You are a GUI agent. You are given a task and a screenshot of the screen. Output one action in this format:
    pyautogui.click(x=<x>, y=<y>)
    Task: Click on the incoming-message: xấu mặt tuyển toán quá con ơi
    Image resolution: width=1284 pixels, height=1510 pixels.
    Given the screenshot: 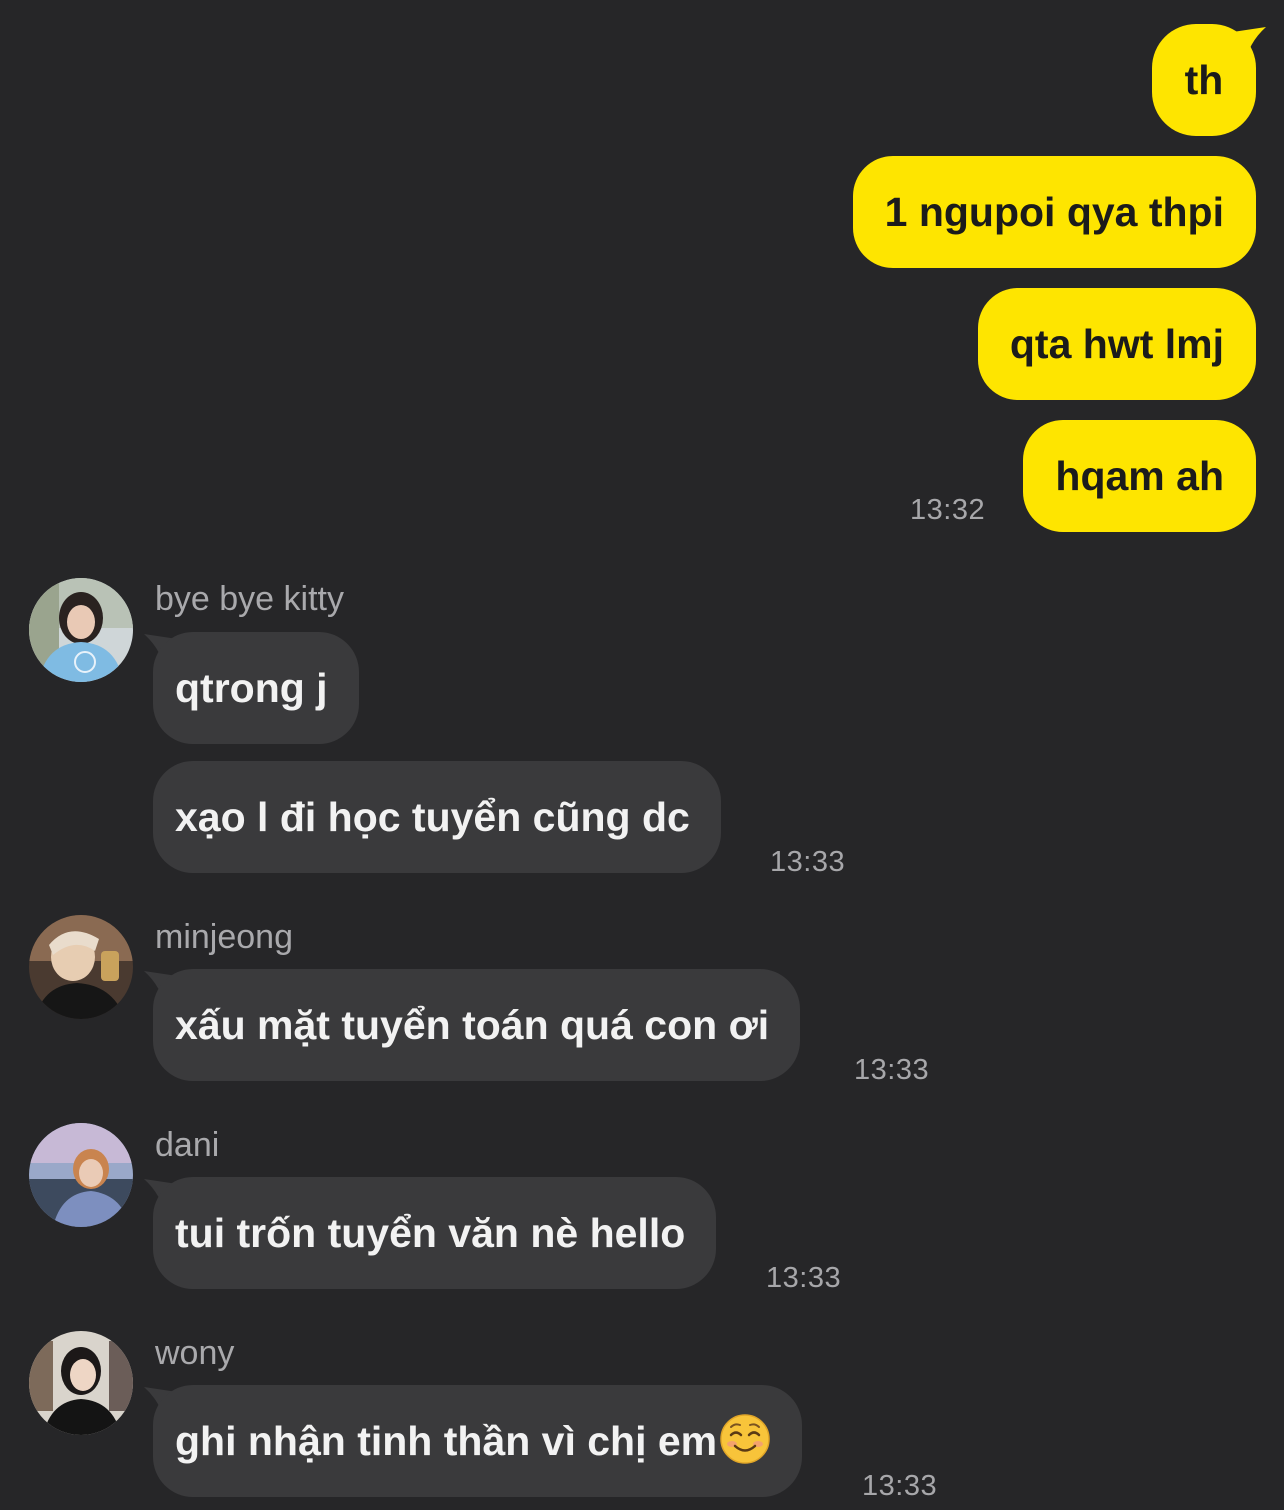 What is the action you would take?
    pyautogui.click(x=477, y=1025)
    